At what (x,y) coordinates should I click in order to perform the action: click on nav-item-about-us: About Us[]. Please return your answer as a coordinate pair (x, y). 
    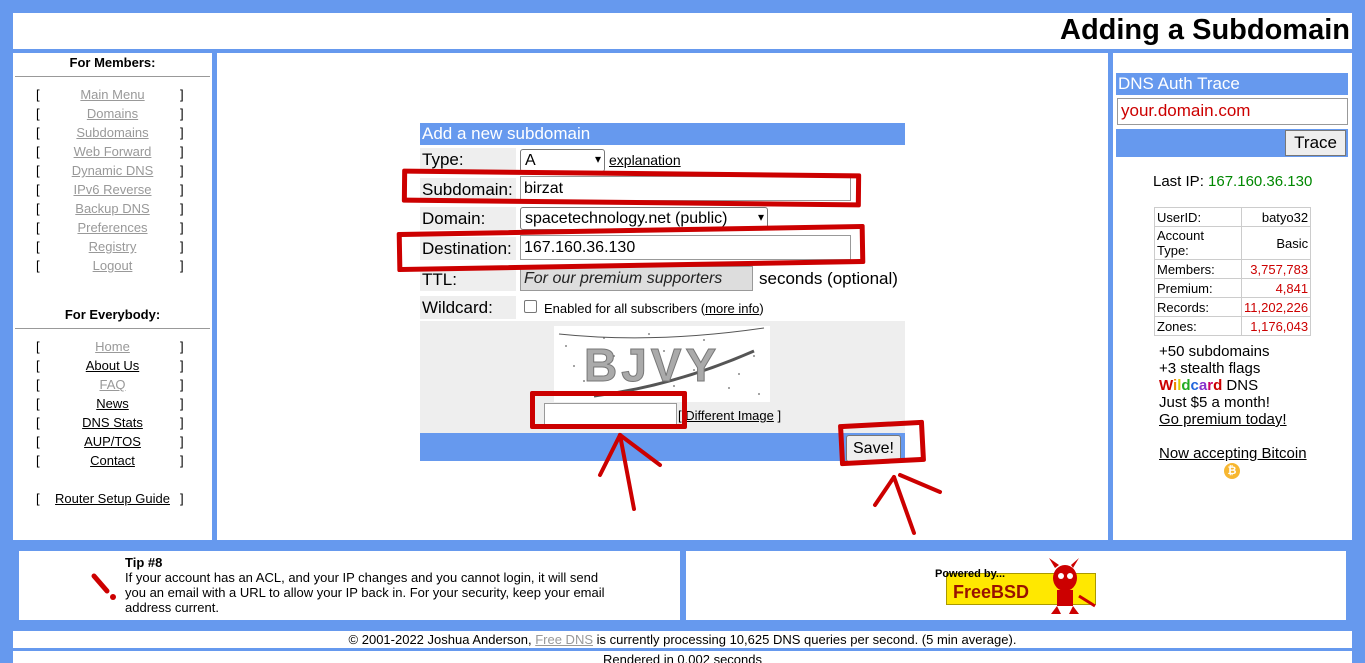
    Looking at the image, I should click on (112, 367).